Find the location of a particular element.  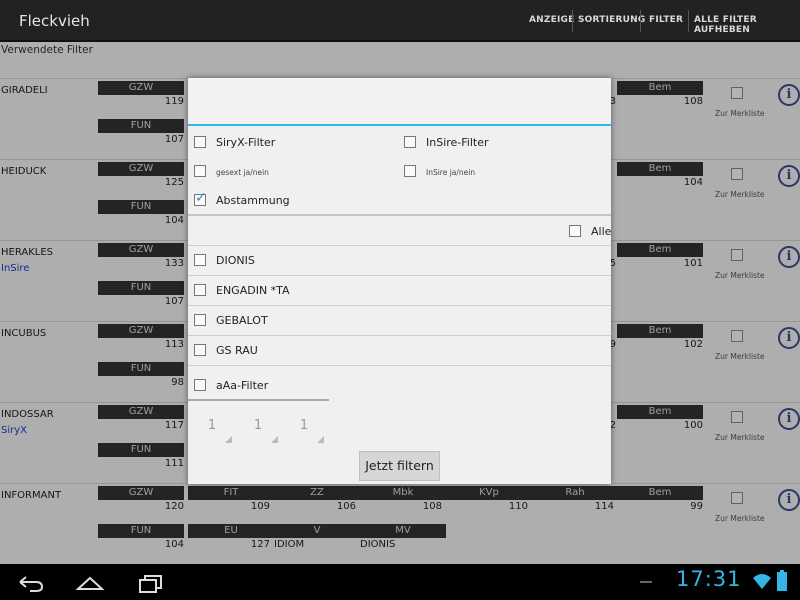

alle-label: Alle is located at coordinates (601, 231).